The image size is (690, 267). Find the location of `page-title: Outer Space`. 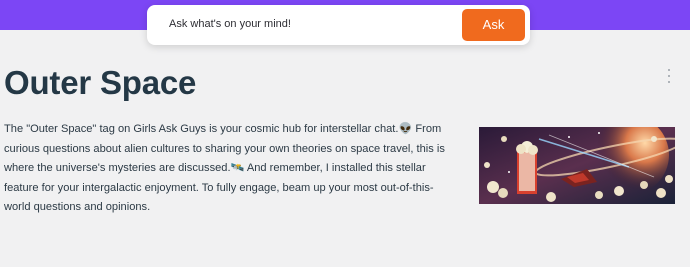

page-title: Outer Space is located at coordinates (100, 82).